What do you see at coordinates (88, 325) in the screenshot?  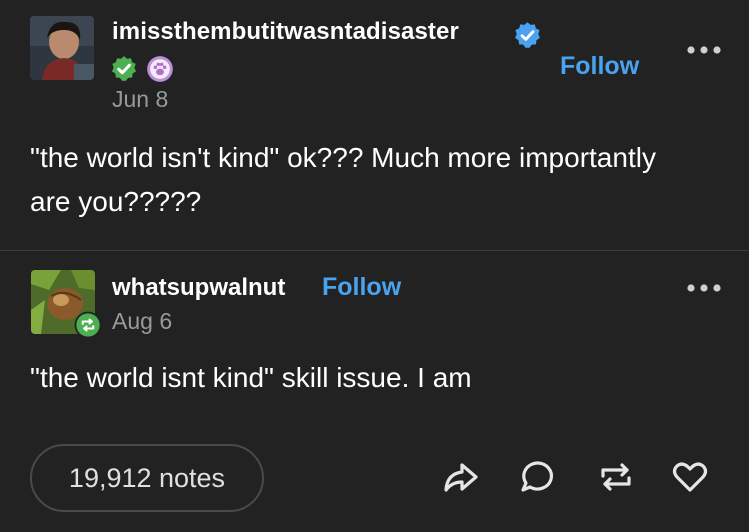 I see `reblog-badge-icon` at bounding box center [88, 325].